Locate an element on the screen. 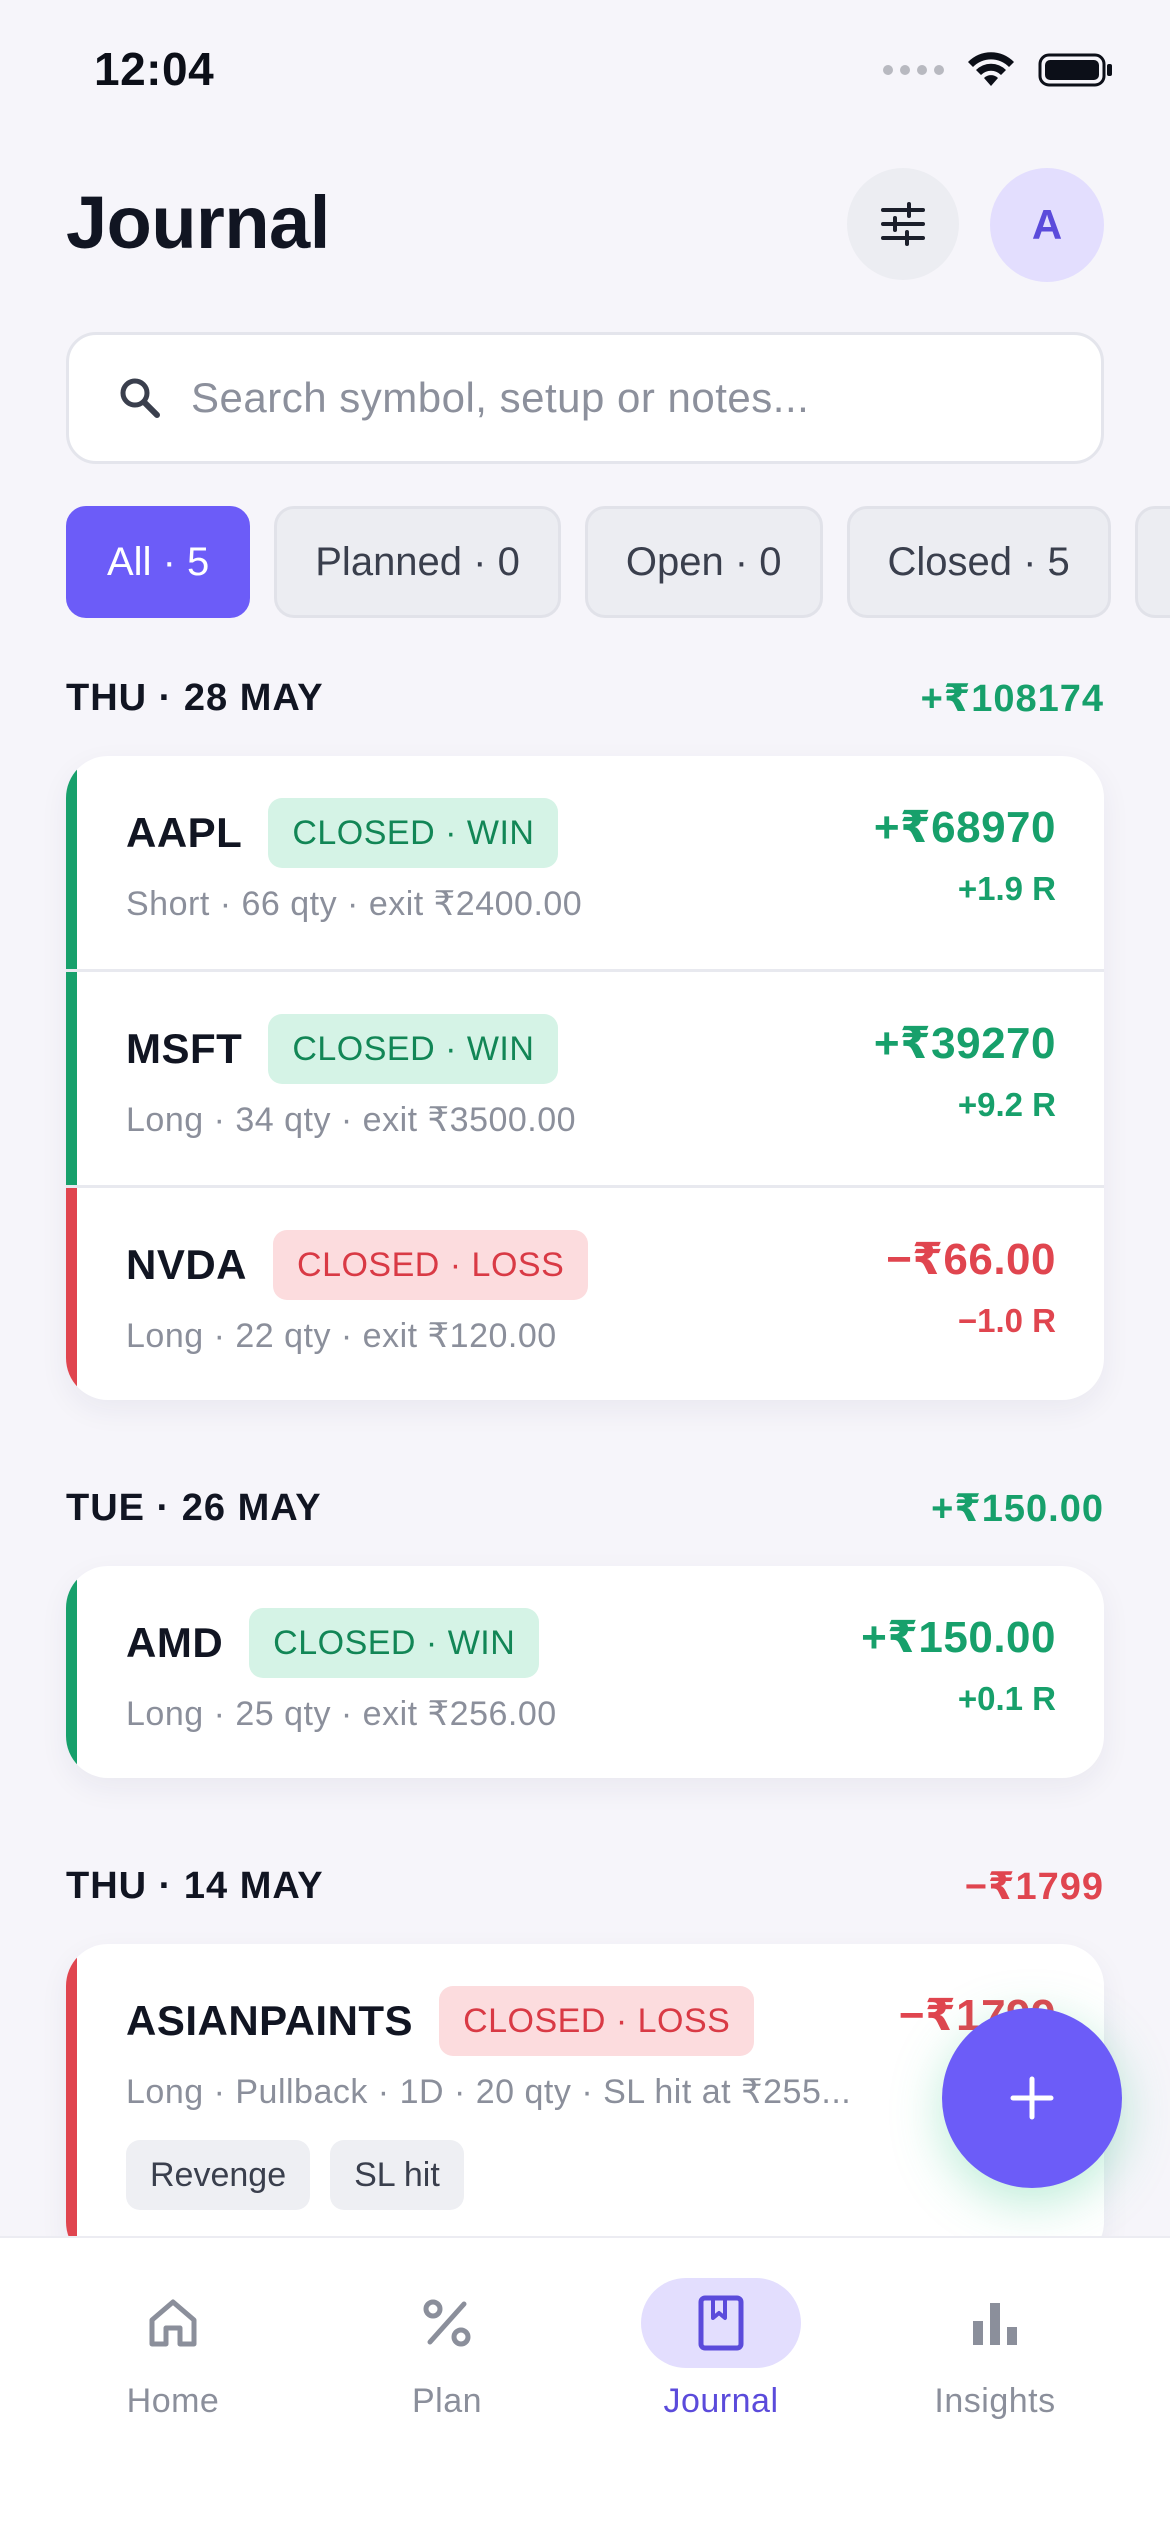 The image size is (1170, 2532). filter-chip-closed: Closed · 5 is located at coordinates (978, 562).